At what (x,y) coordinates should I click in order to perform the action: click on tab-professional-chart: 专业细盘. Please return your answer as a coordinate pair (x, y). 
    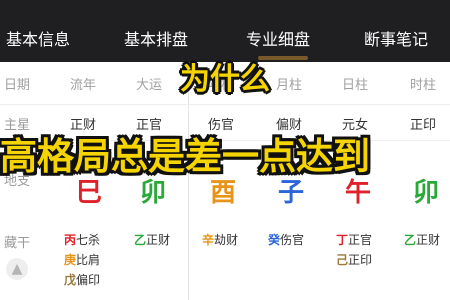
    Looking at the image, I should click on (278, 40).